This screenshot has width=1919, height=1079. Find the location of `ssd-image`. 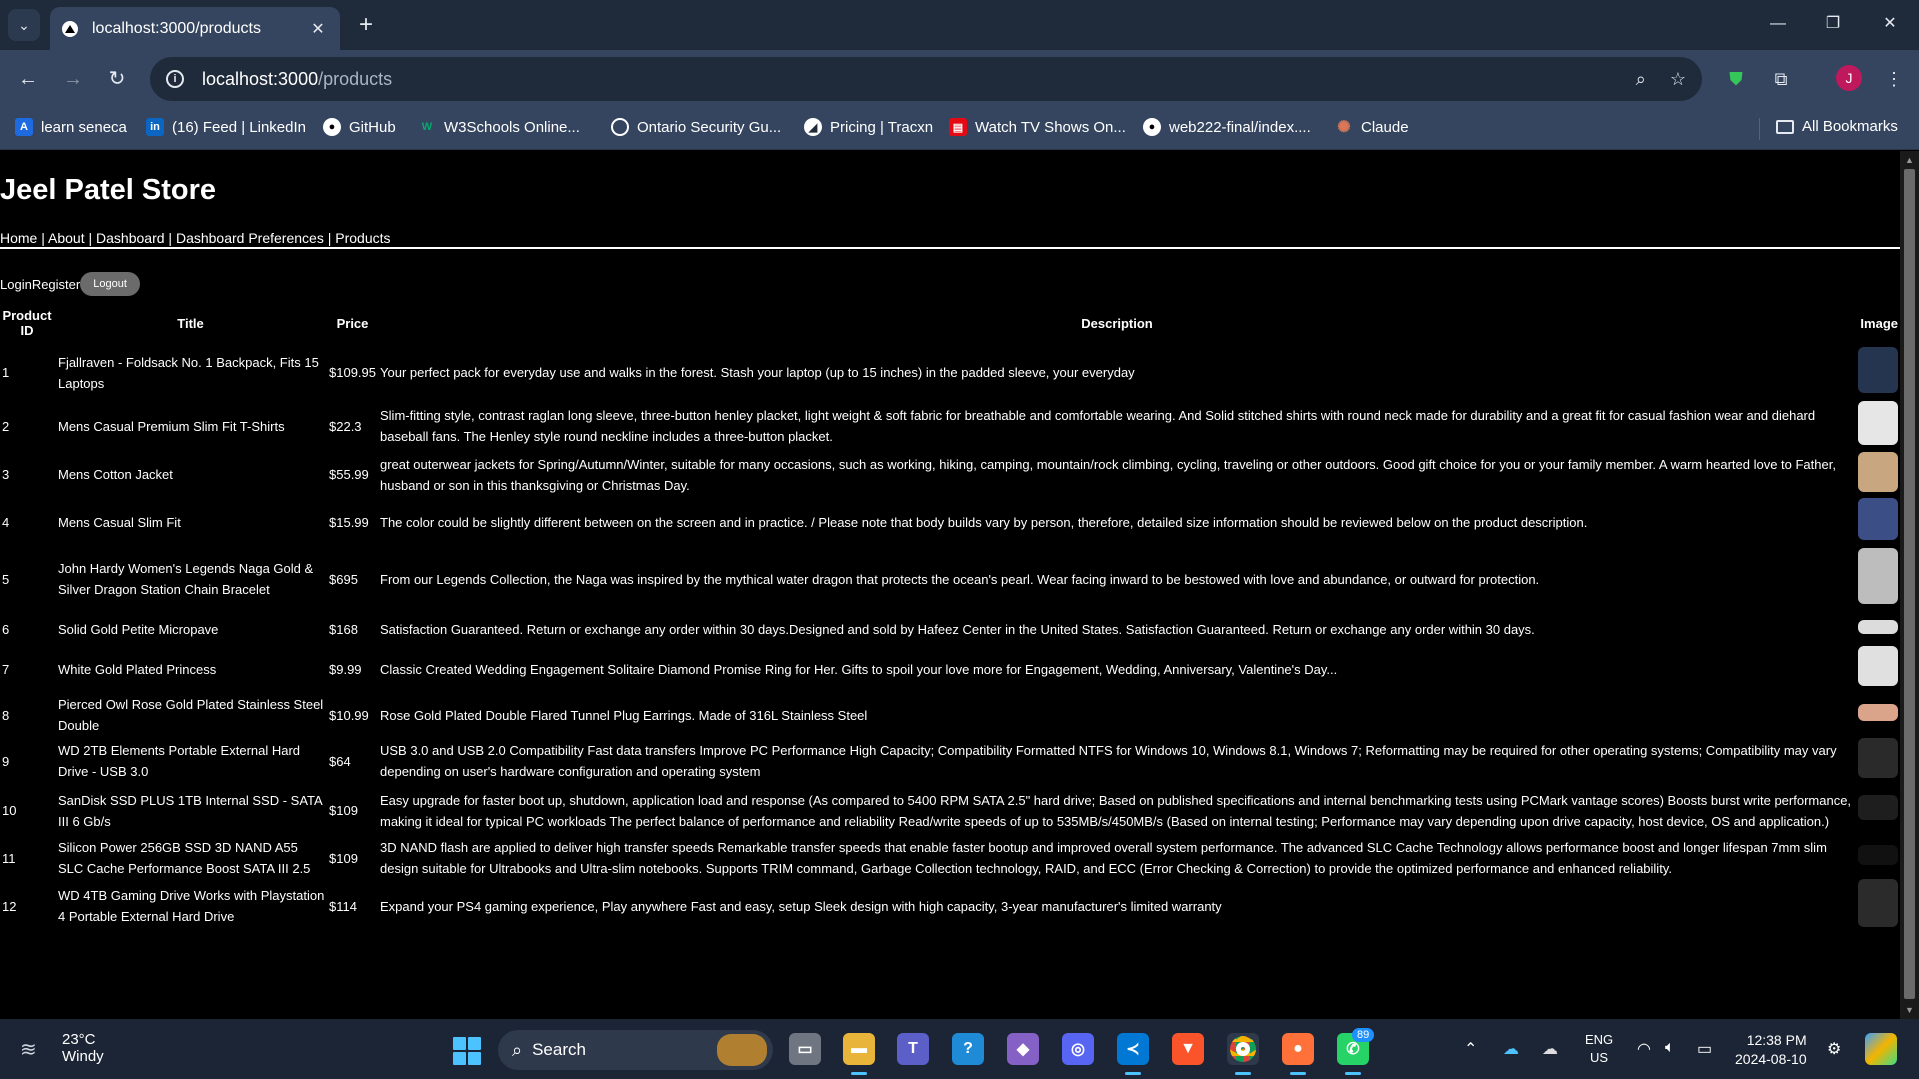

ssd-image is located at coordinates (1878, 855).